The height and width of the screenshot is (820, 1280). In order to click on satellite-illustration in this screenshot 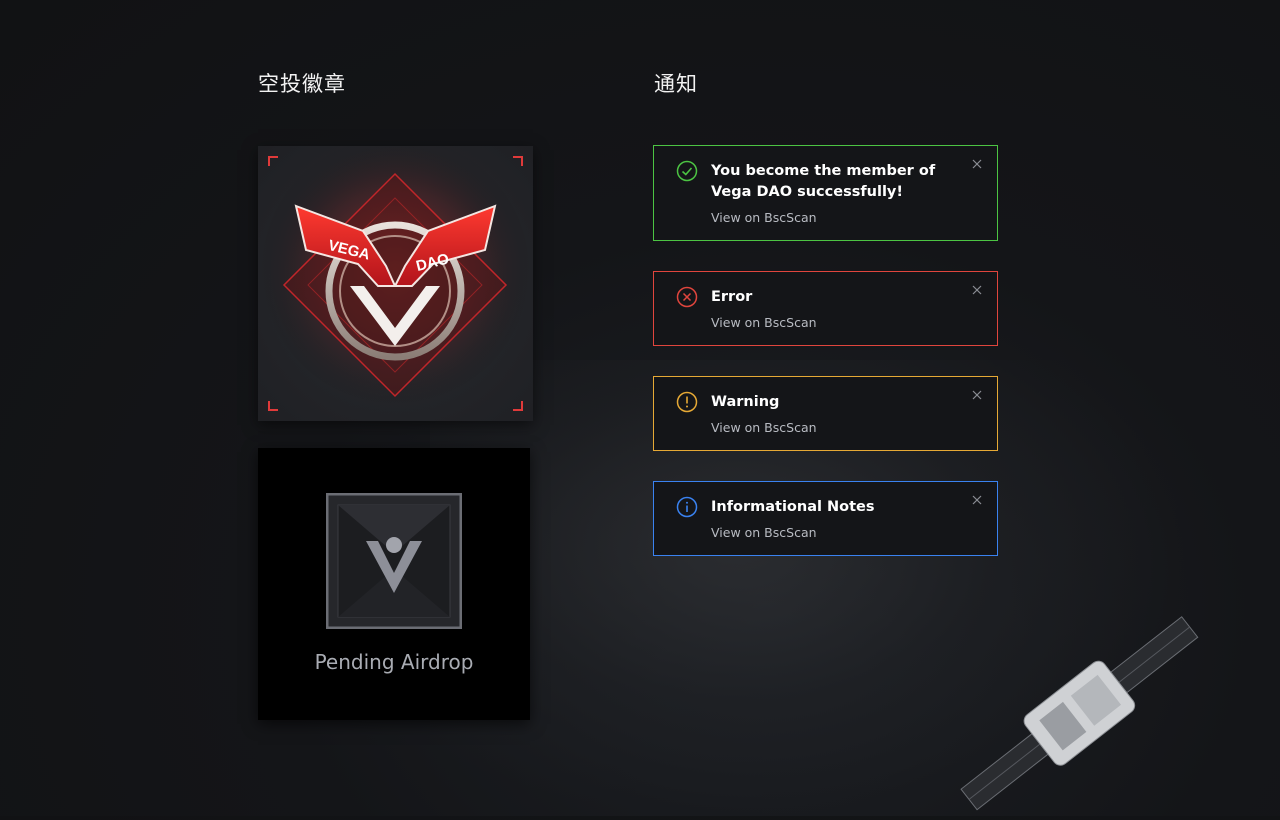, I will do `click(1079, 713)`.